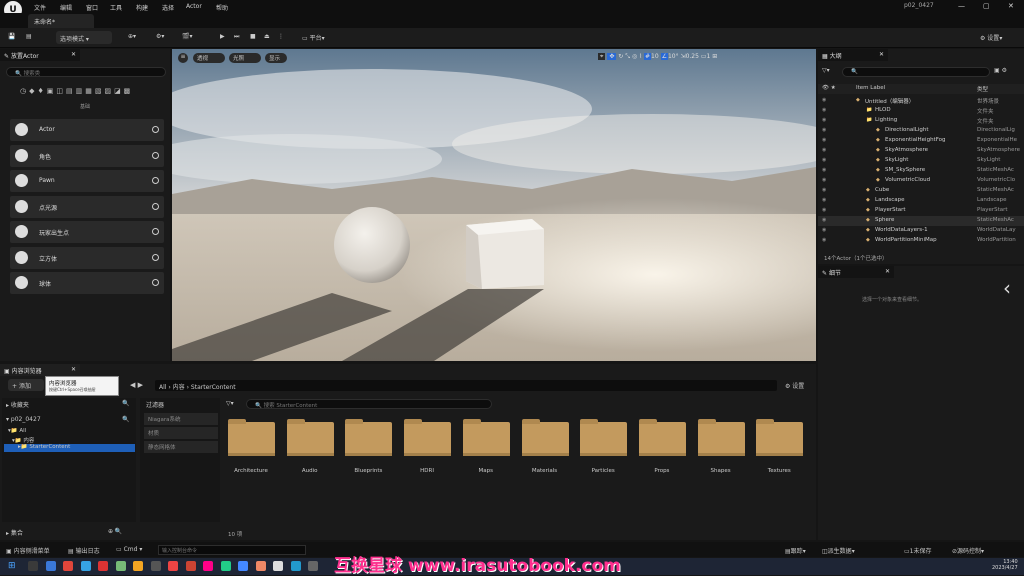  I want to click on cmd-button: ▭ Cmd ▾, so click(129, 549).